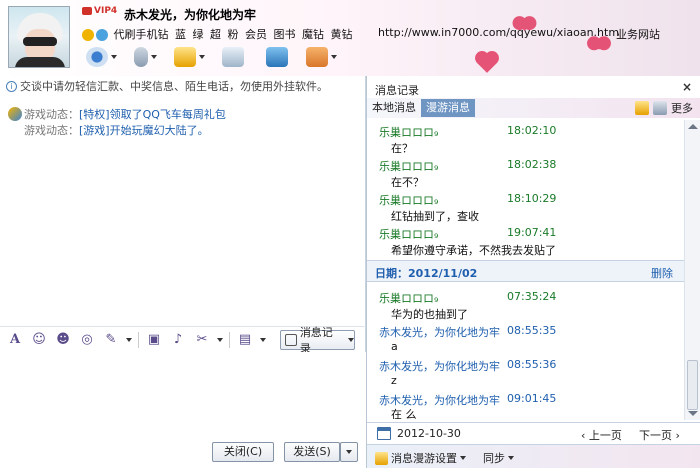  I want to click on voice-call-button, so click(145, 57).